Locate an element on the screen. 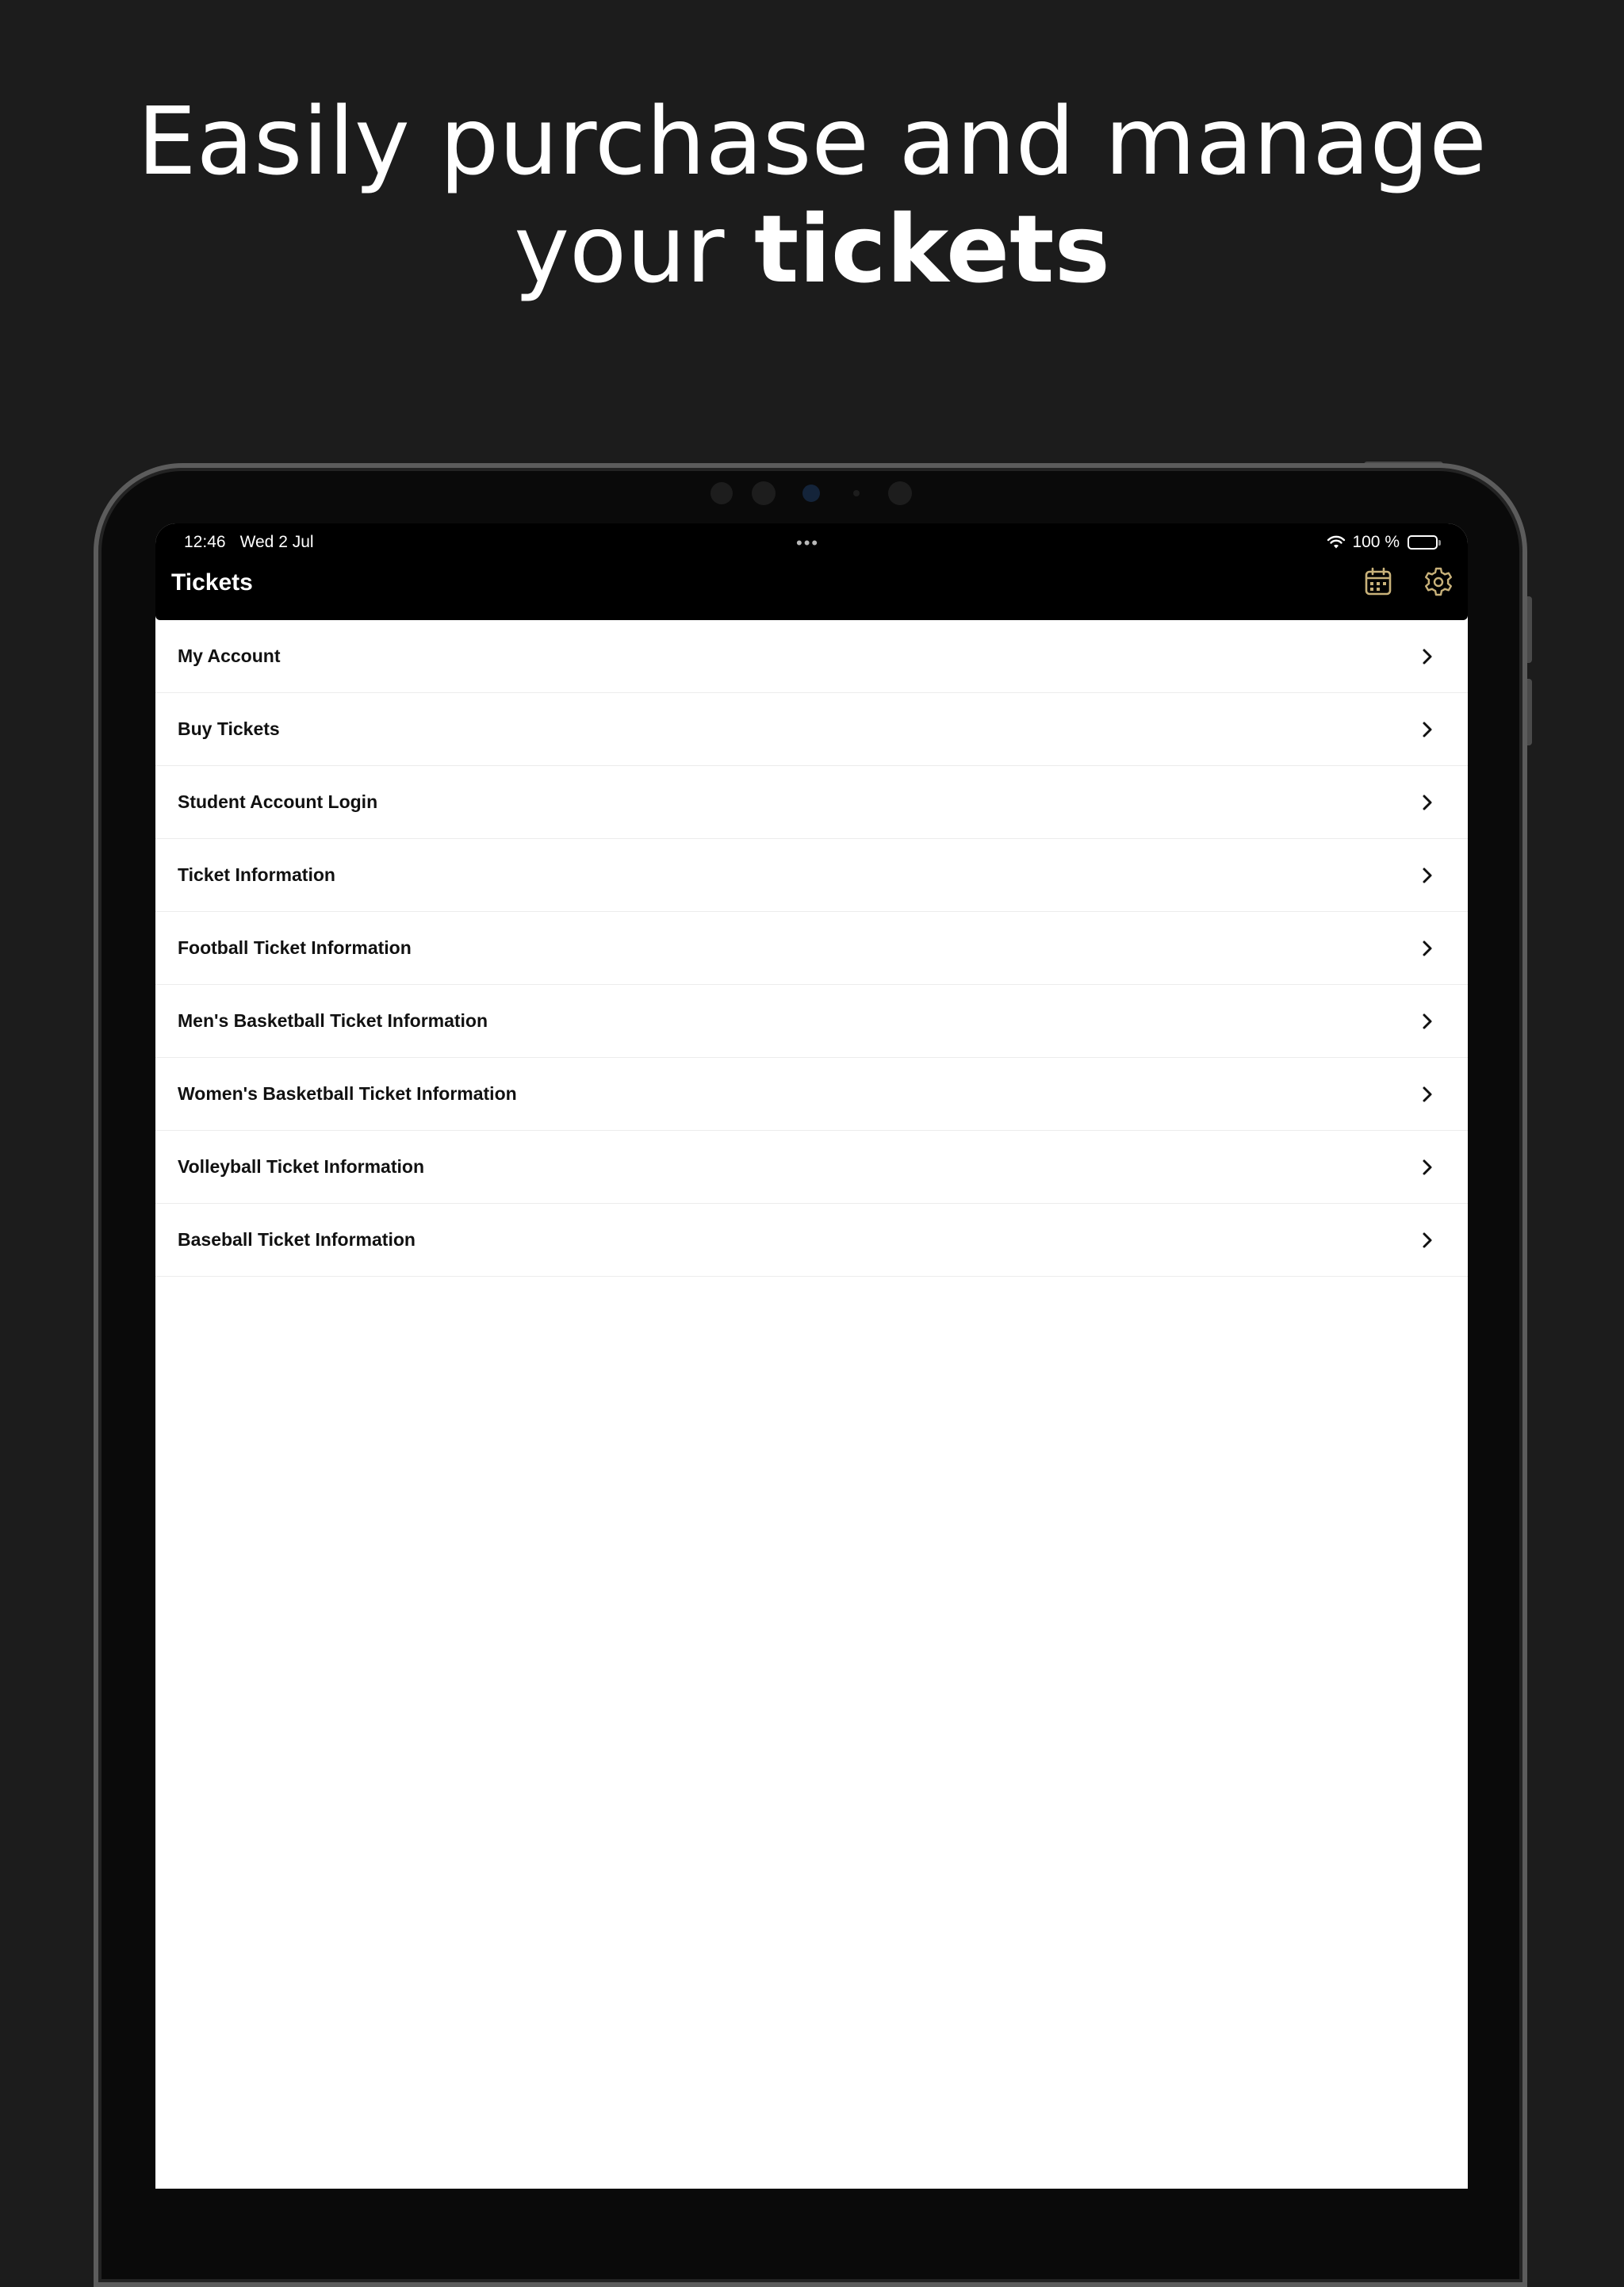 The image size is (1624, 2287). menu-item-label: Women's Basketball Ticket Information is located at coordinates (347, 1093).